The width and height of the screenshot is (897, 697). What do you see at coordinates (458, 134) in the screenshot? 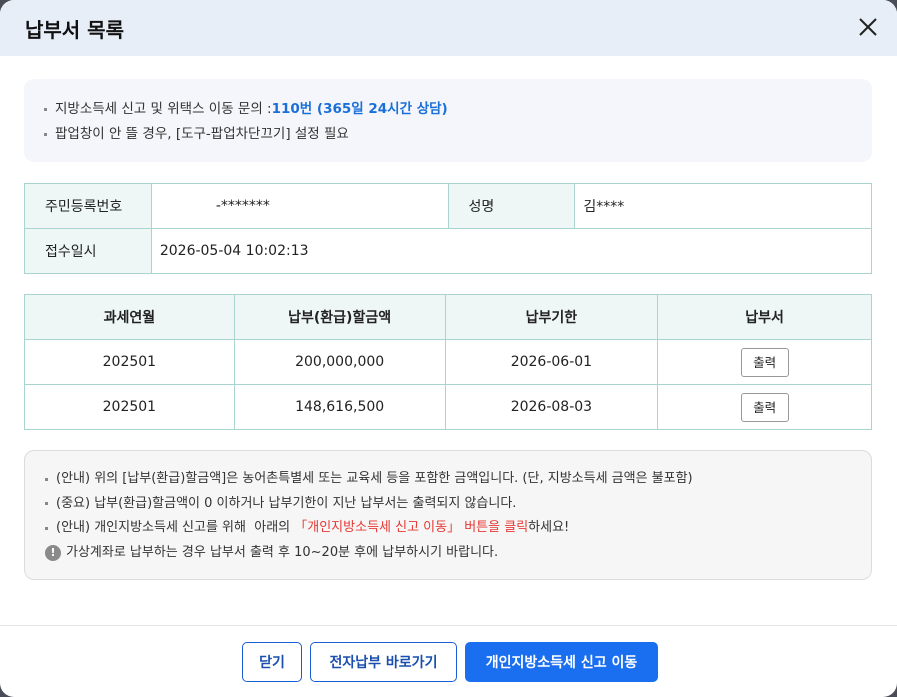
I see `notice-top-line-2: 팝업창이 안 뜰 경우, [도구-팝업차단끄기] 설정 필요` at bounding box center [458, 134].